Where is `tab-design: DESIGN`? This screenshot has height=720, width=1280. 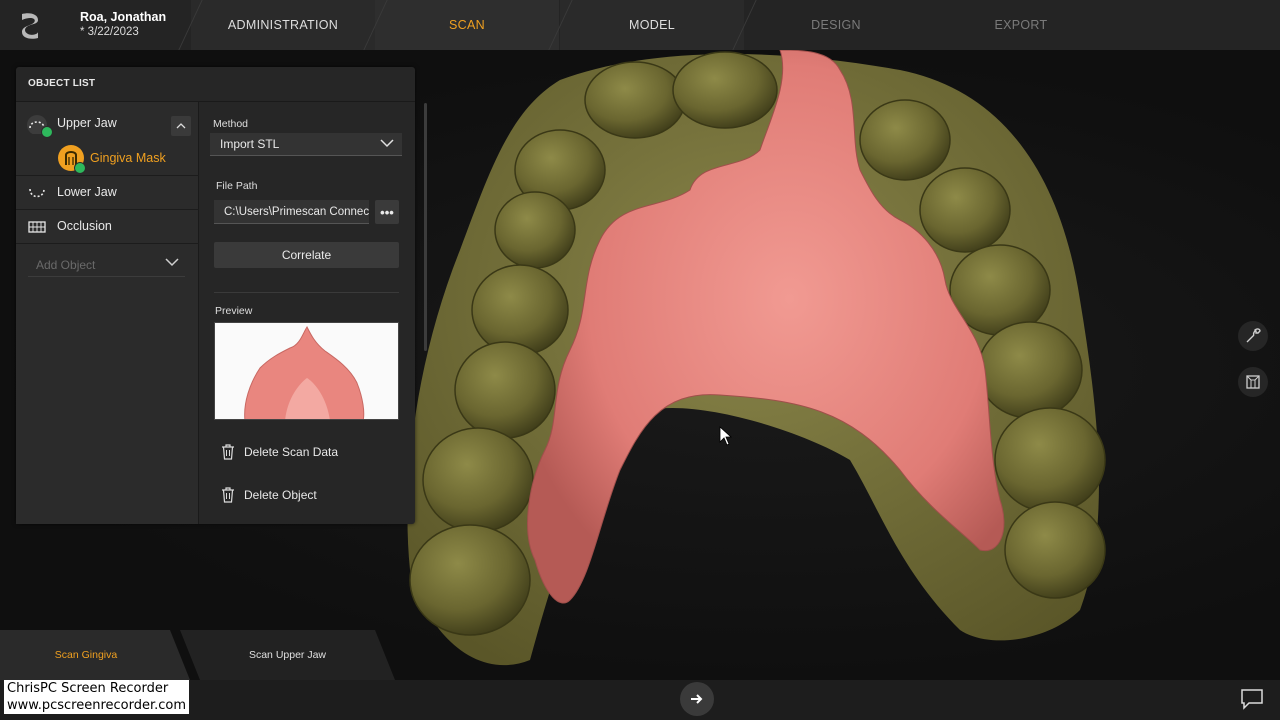 tab-design: DESIGN is located at coordinates (836, 25).